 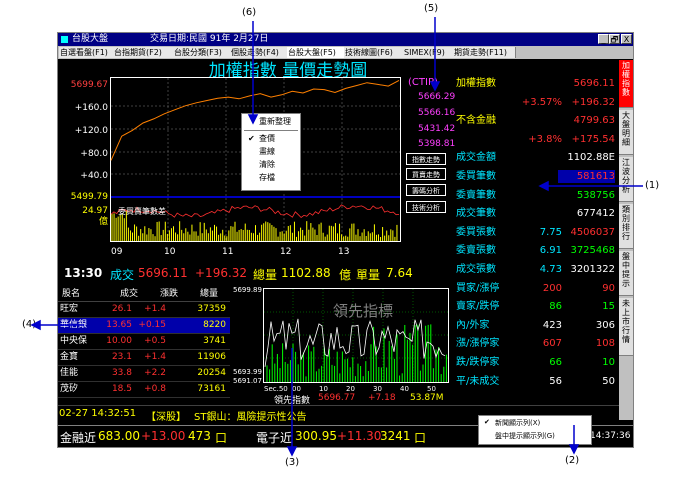 I want to click on menu-item-clear: 清除, so click(x=271, y=165).